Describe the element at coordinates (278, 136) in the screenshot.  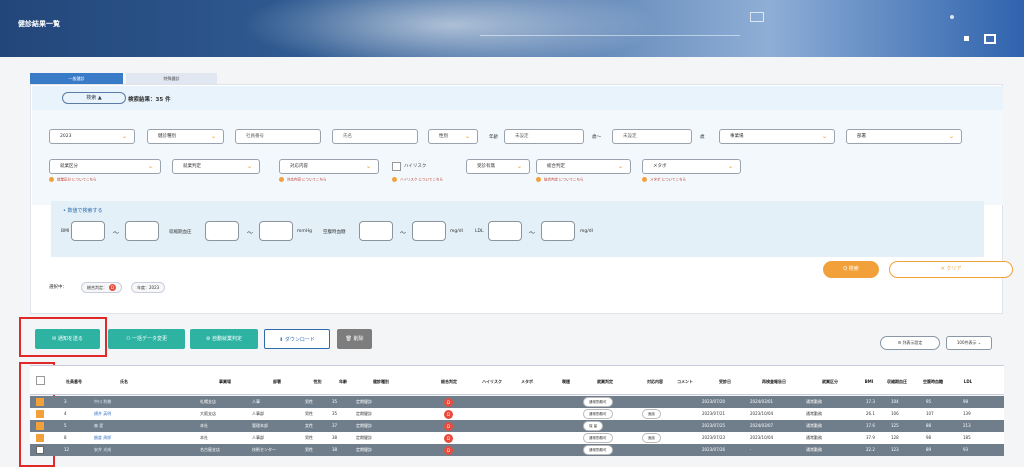
I see `employee-no-input: 社員番号` at that location.